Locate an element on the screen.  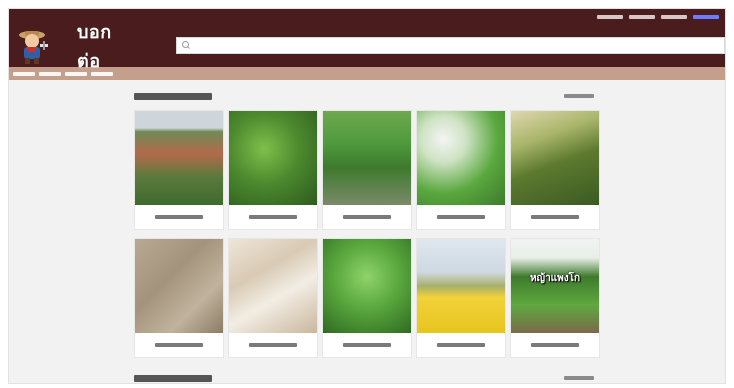
site-header: บอกต่อ is located at coordinates (367, 47).